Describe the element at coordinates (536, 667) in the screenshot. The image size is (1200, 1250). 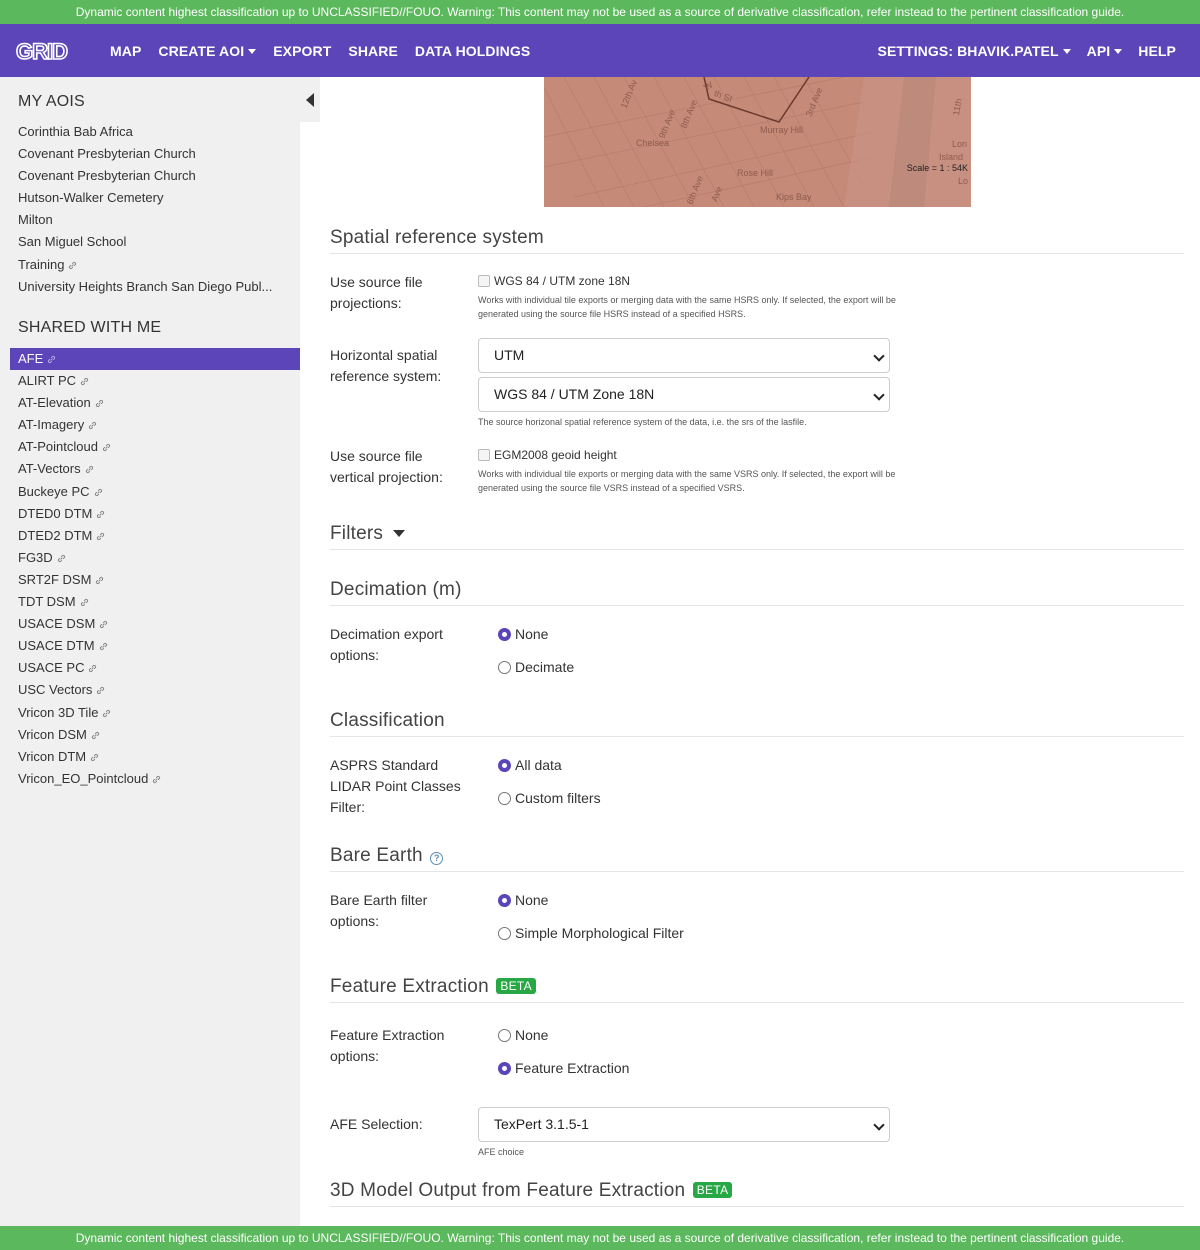
I see `decimation-option-decimate: Decimate` at that location.